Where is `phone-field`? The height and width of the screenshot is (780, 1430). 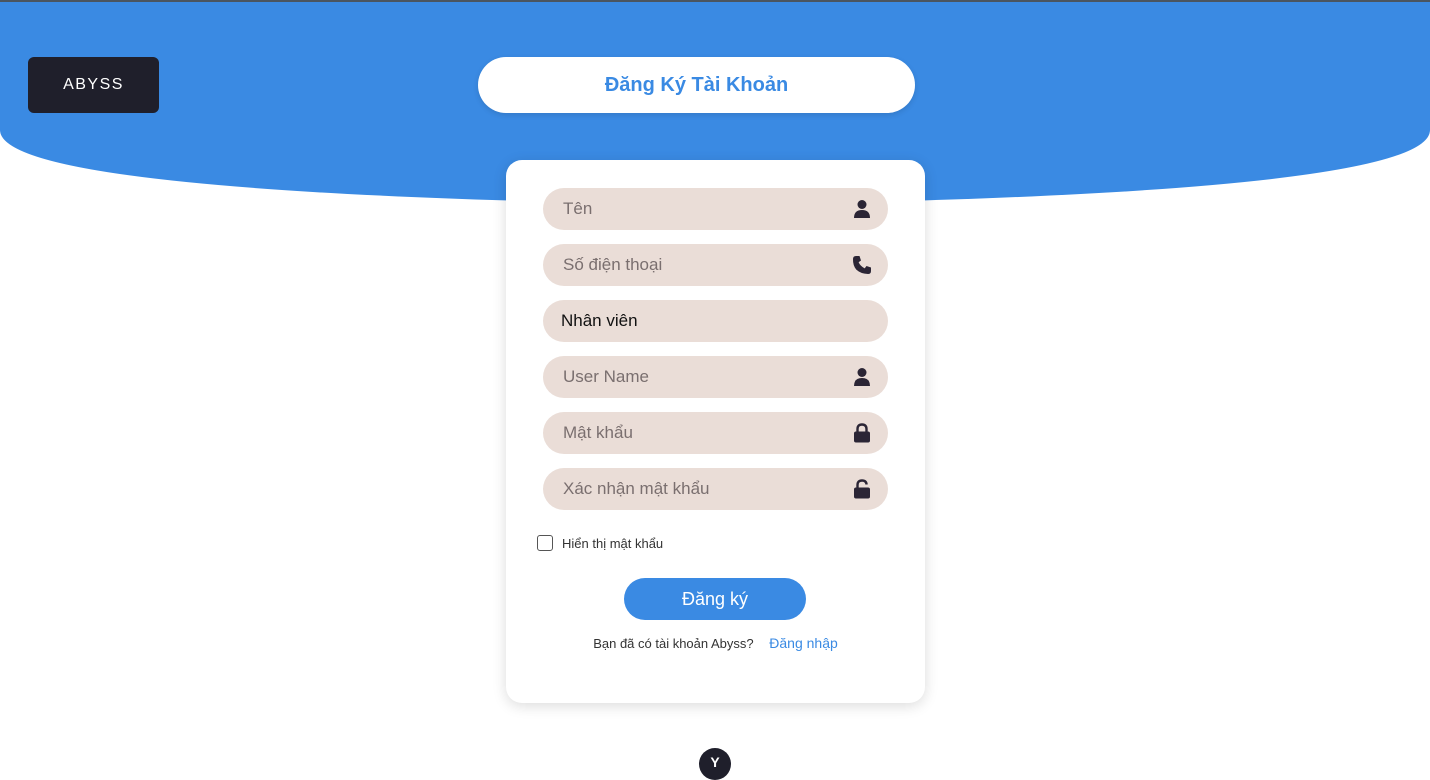 phone-field is located at coordinates (715, 265).